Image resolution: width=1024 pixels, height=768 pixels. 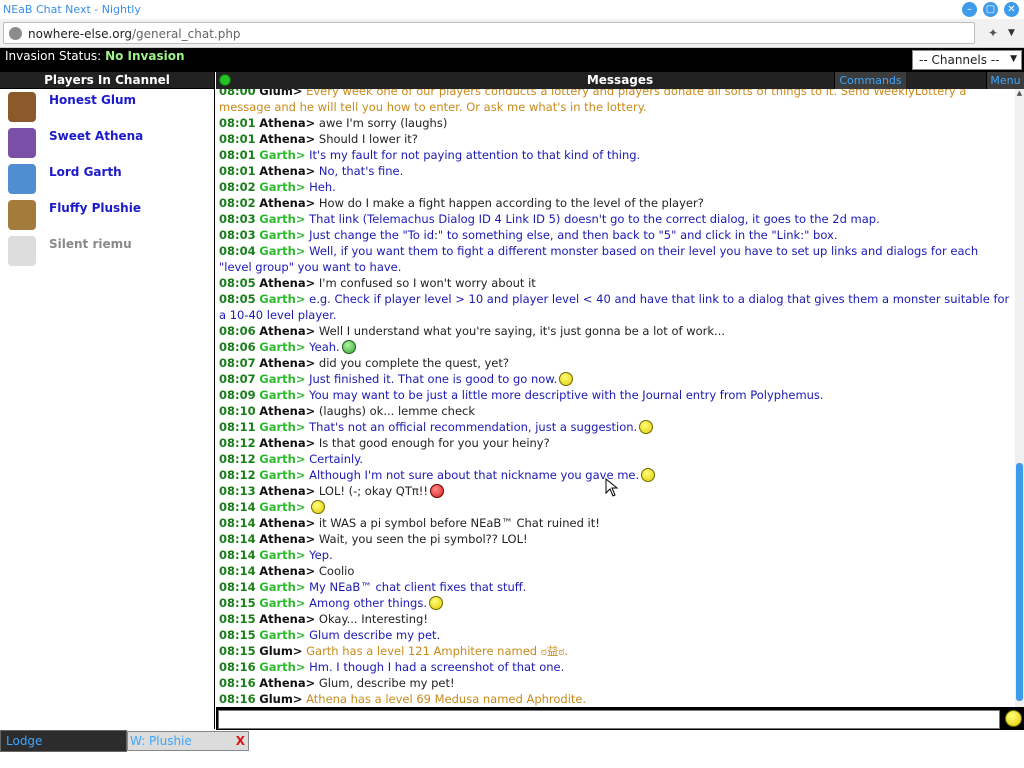 I want to click on message-line: 08:14 Athena> Coolio, so click(x=616, y=571).